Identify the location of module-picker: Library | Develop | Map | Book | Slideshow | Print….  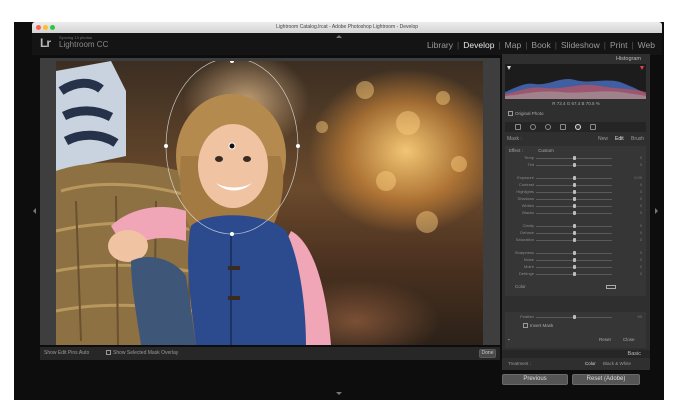
(541, 45).